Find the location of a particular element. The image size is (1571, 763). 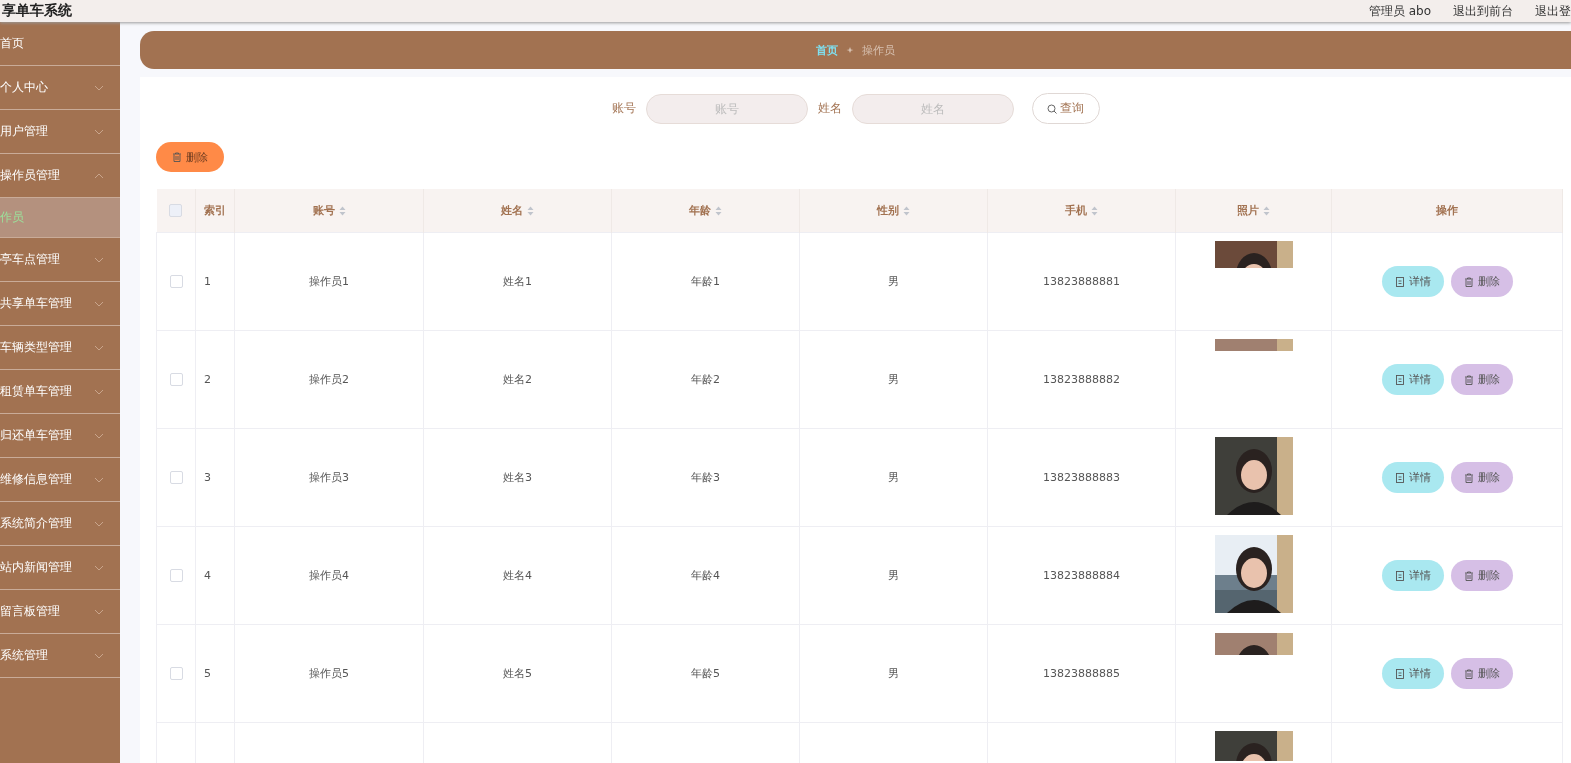

table-cell: 操作员4 is located at coordinates (329, 575).